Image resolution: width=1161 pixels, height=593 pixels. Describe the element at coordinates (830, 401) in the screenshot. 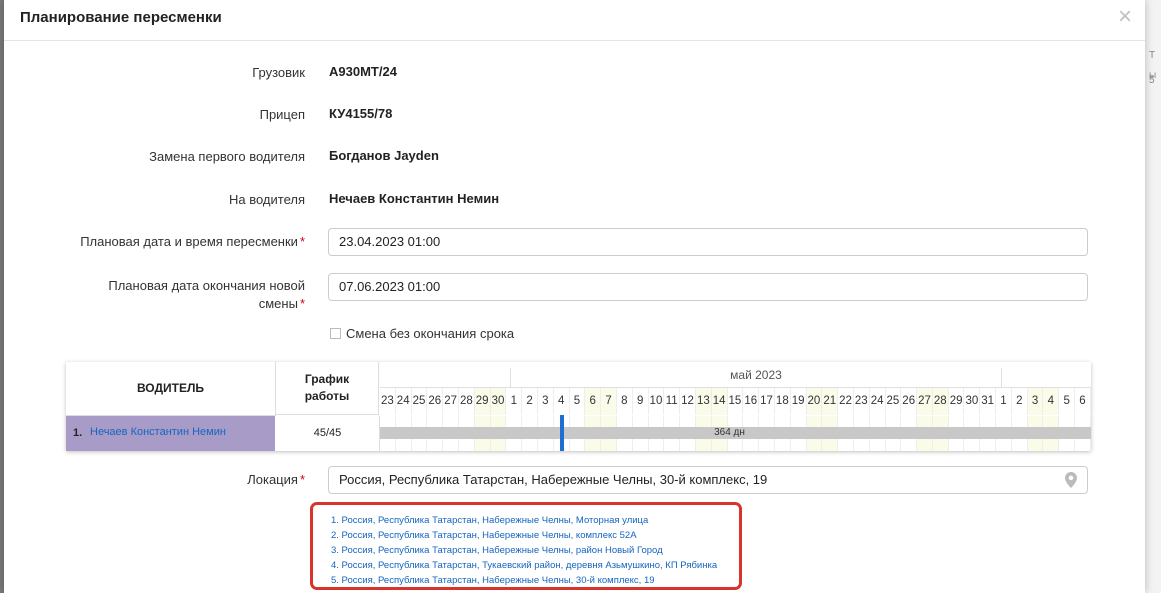

I see `day-header-cell: 21` at that location.